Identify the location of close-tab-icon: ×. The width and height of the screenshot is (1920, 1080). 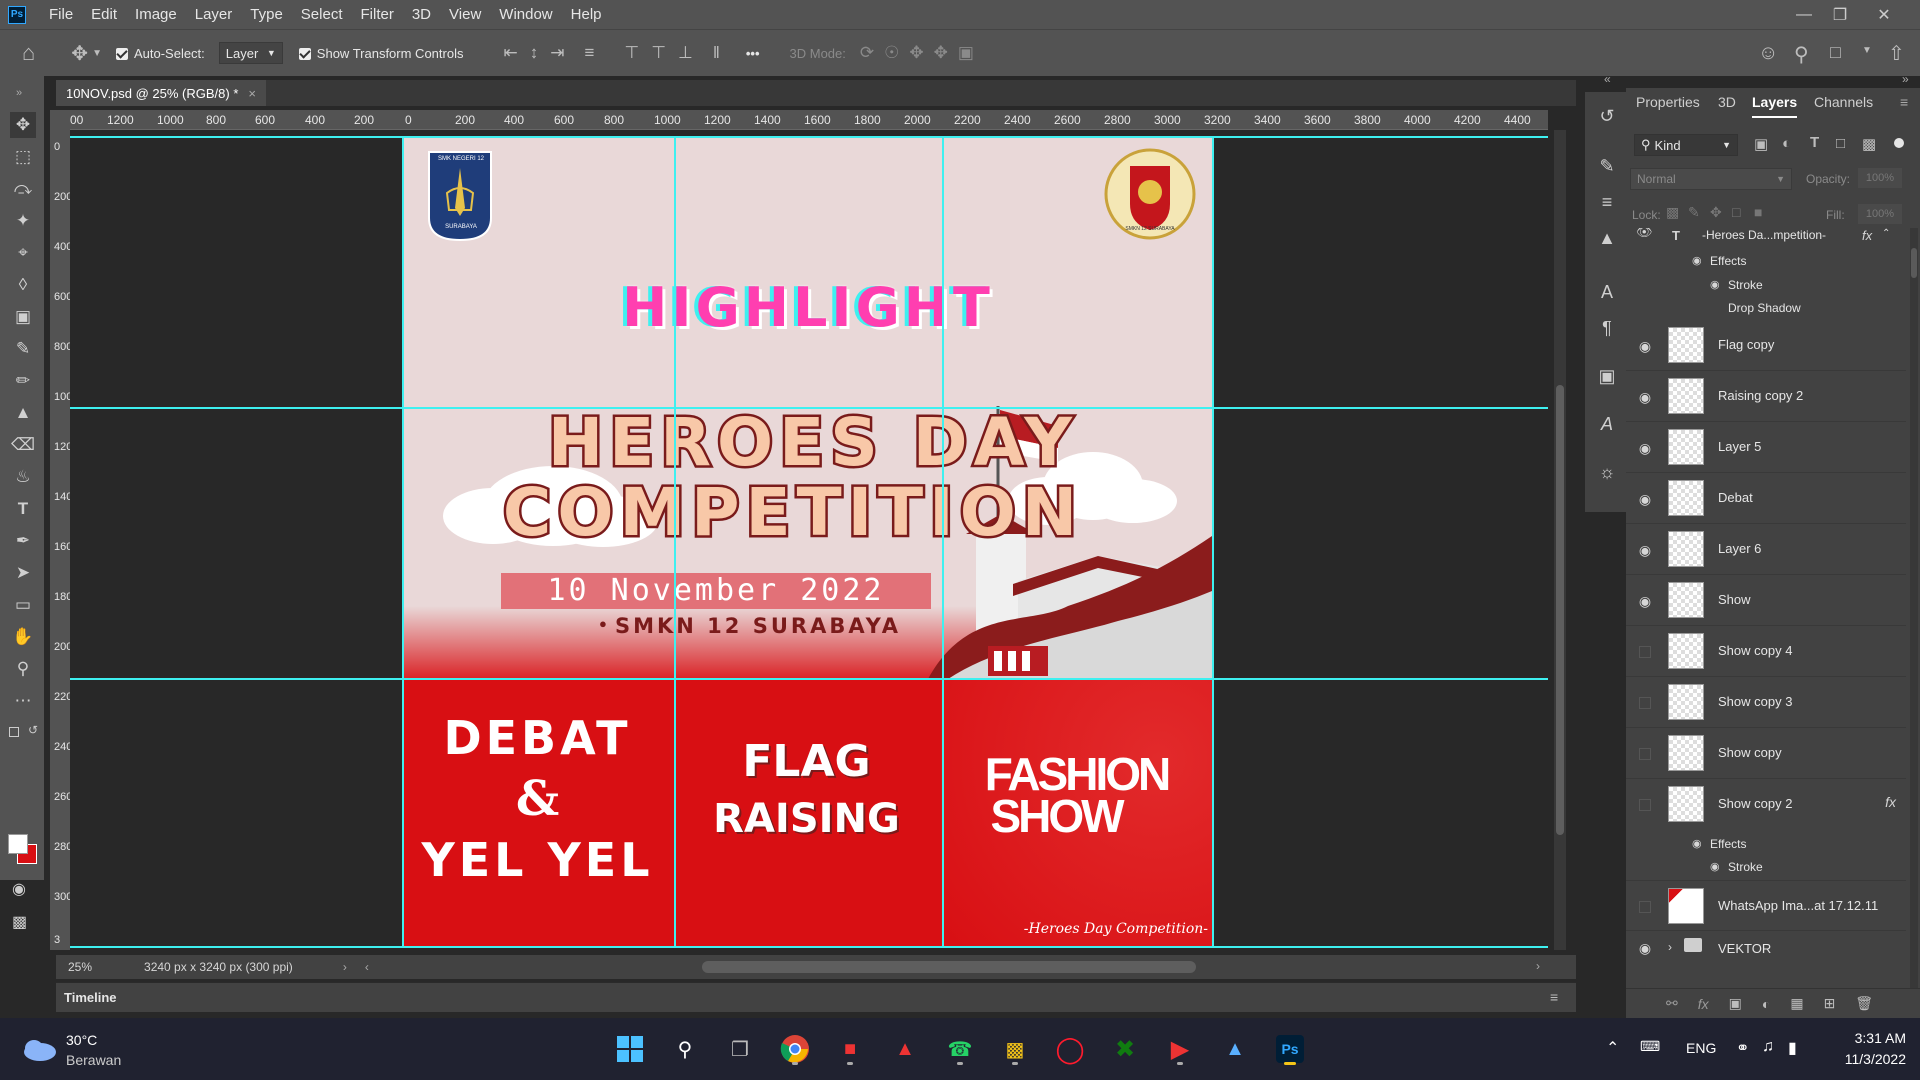
(252, 93).